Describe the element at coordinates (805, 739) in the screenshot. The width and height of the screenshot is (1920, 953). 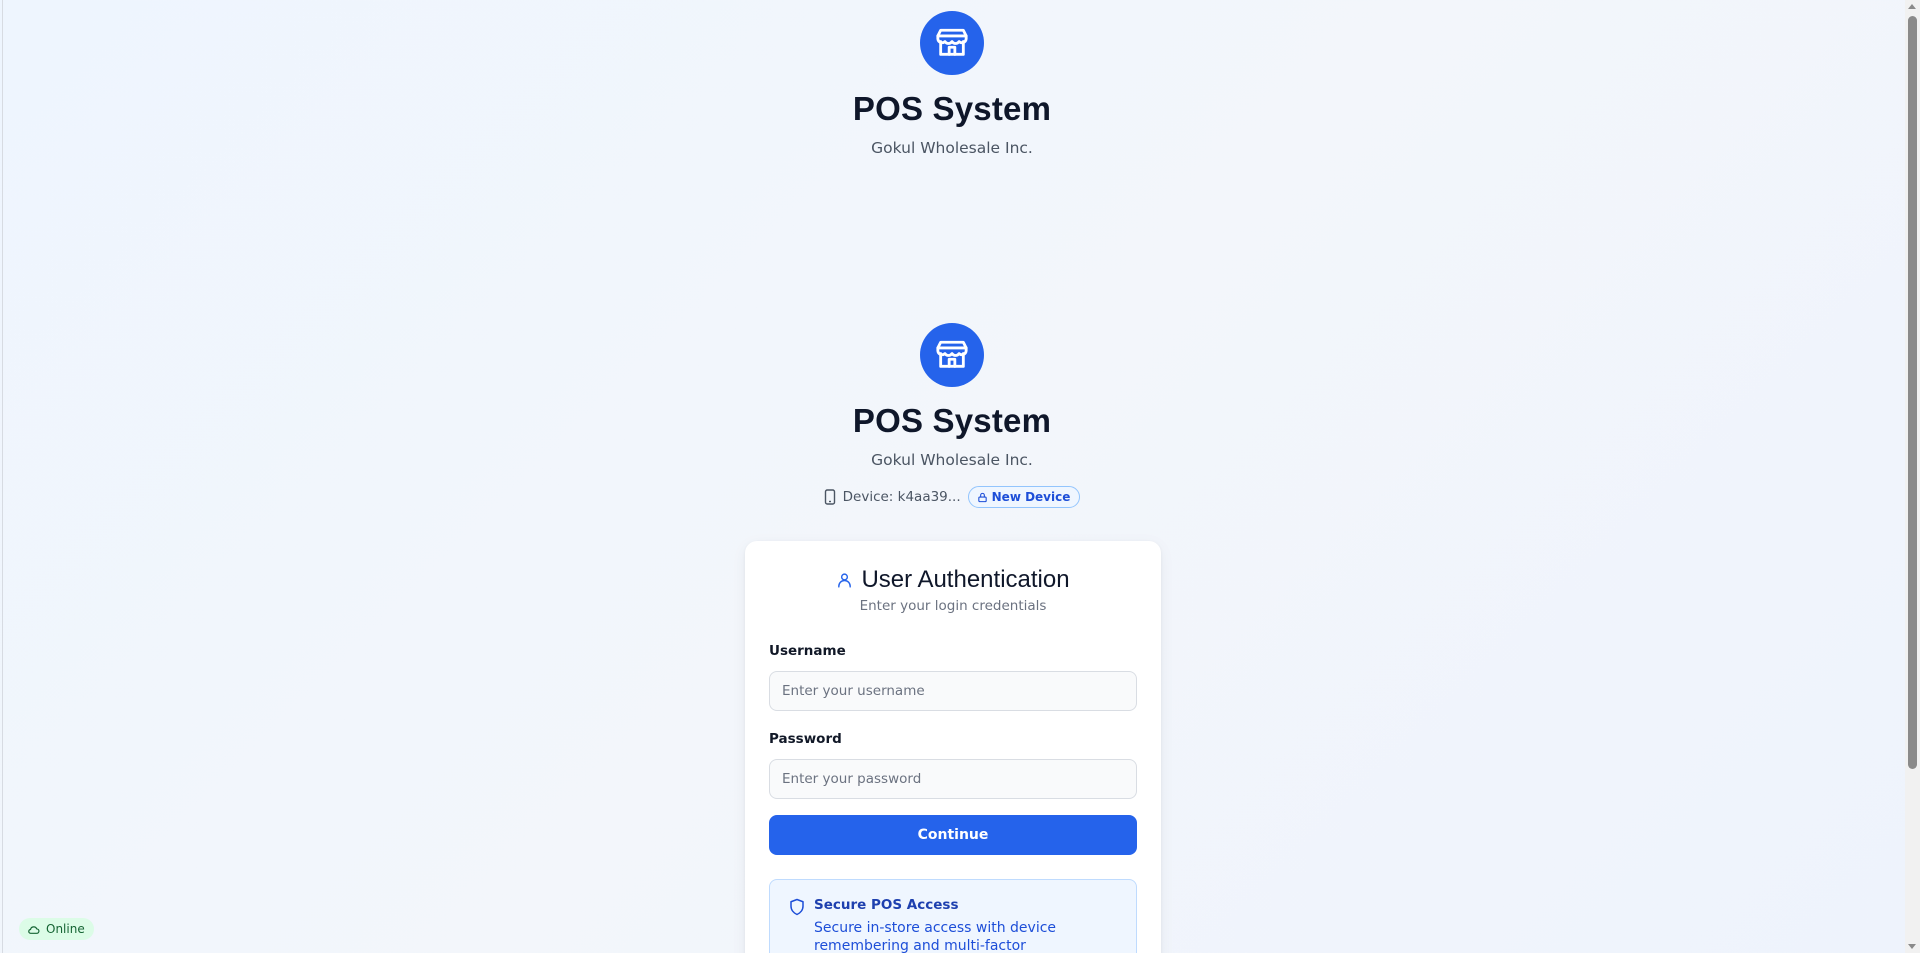
I see `password-label: Password` at that location.